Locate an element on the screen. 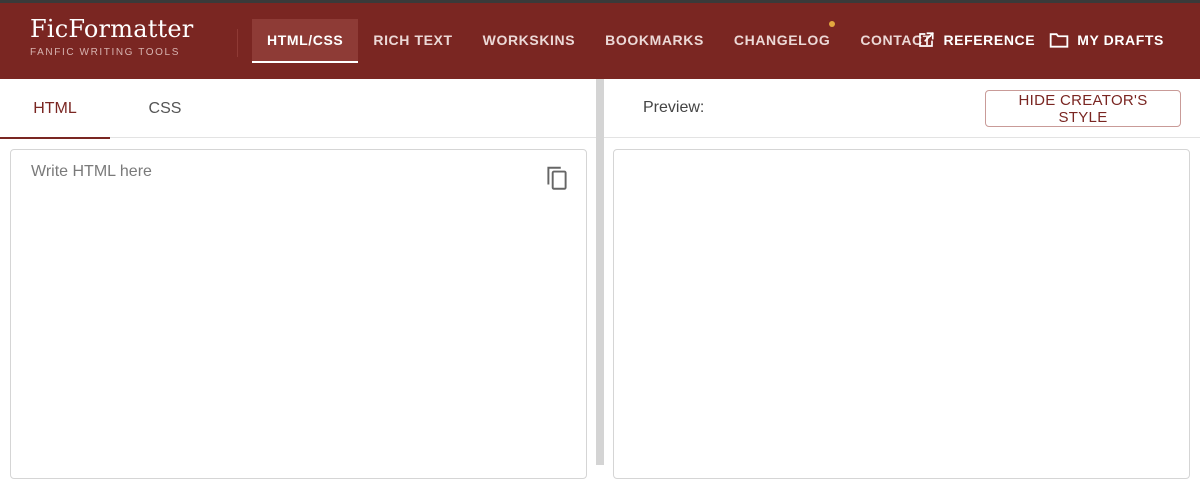 The width and height of the screenshot is (1200, 479). hide-creators-style-button: HIDE CREATOR'S STYLE is located at coordinates (1083, 108).